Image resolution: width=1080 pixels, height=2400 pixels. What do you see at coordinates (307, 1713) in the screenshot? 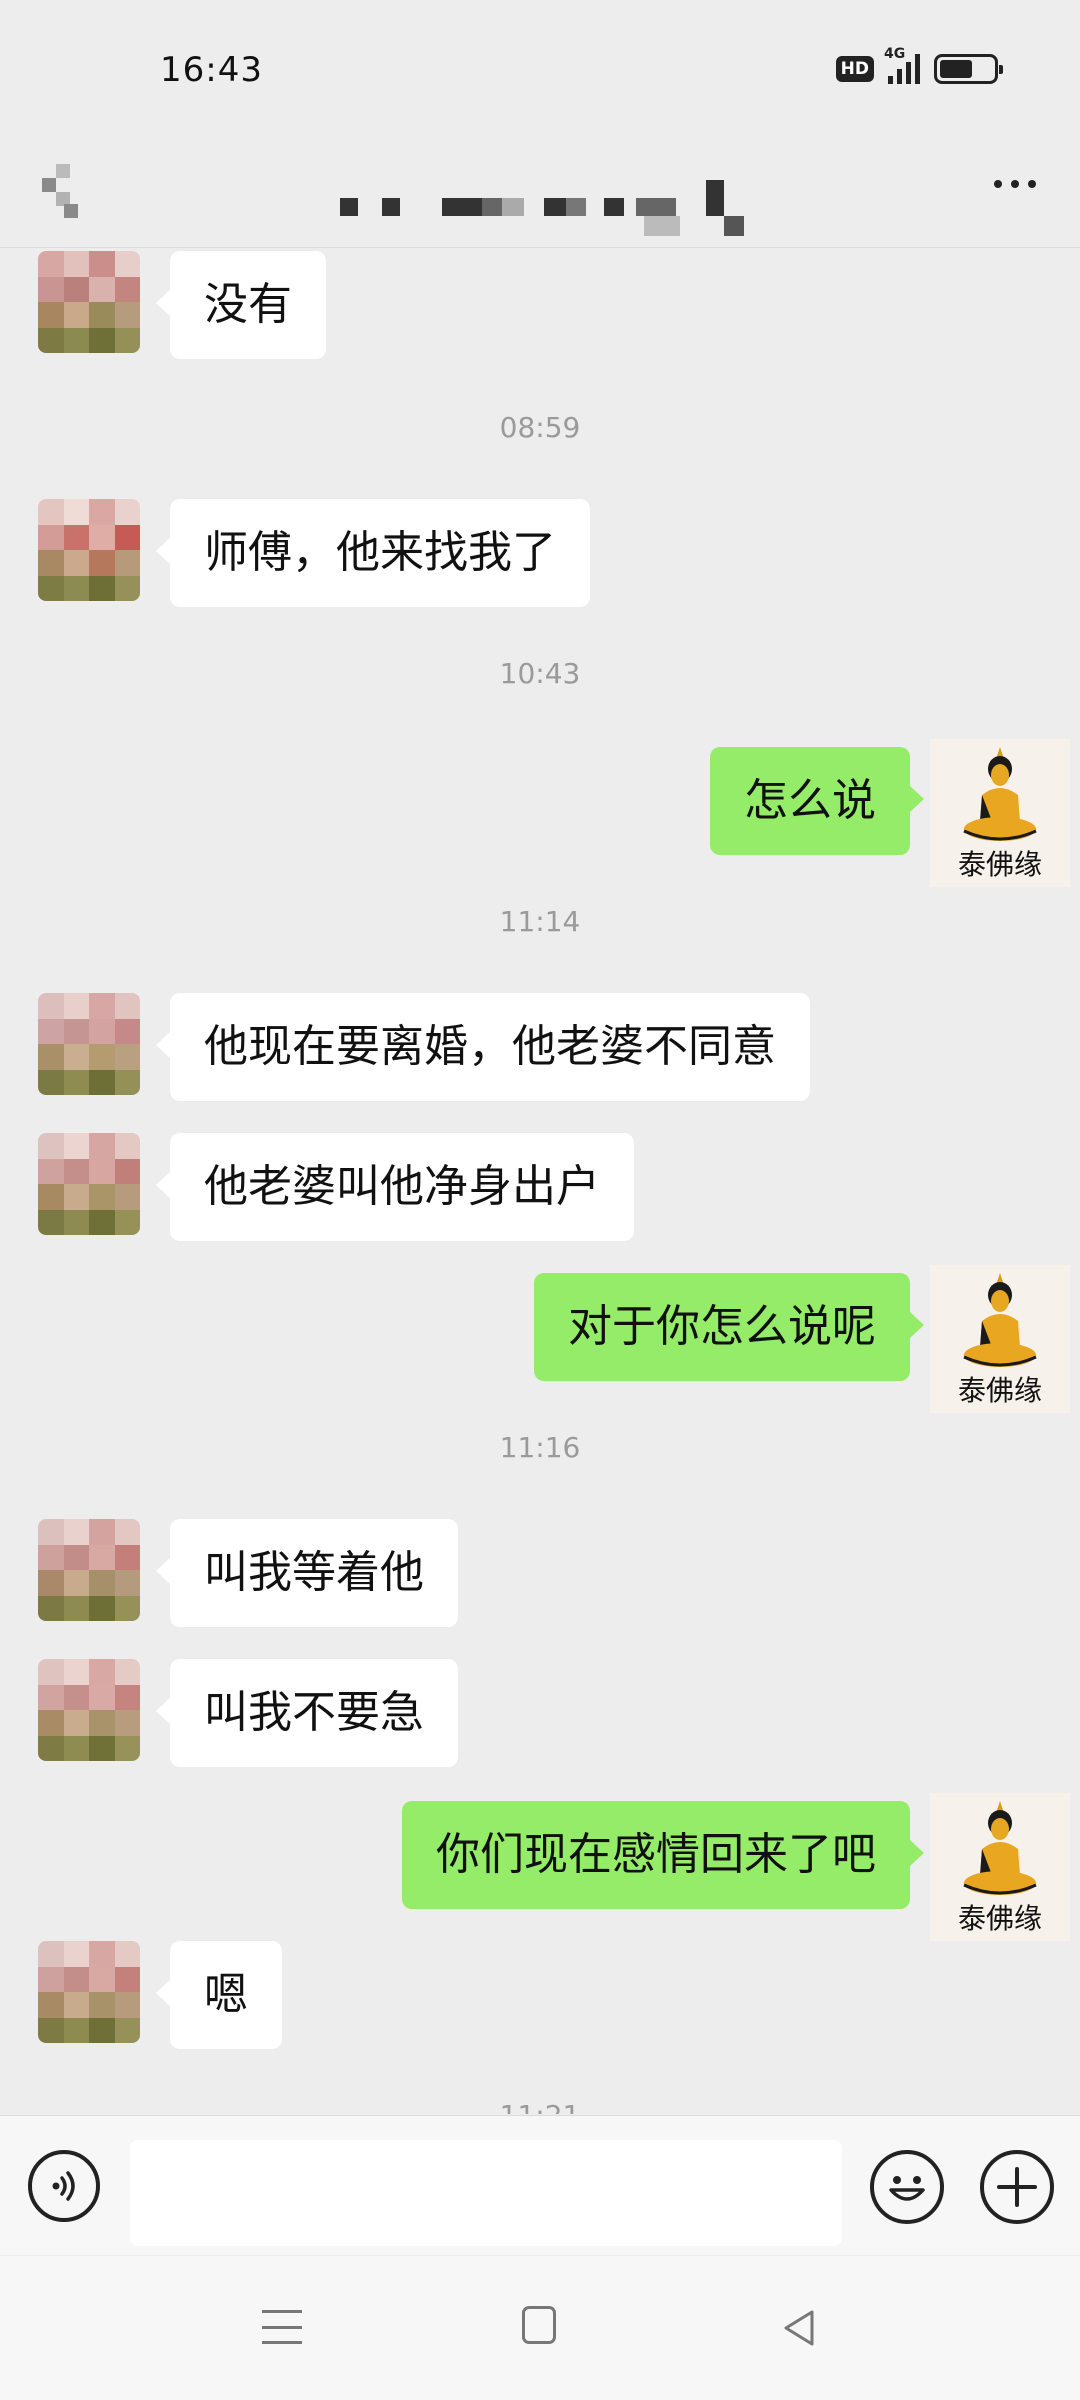
I see `incoming-message: 叫我不要急` at bounding box center [307, 1713].